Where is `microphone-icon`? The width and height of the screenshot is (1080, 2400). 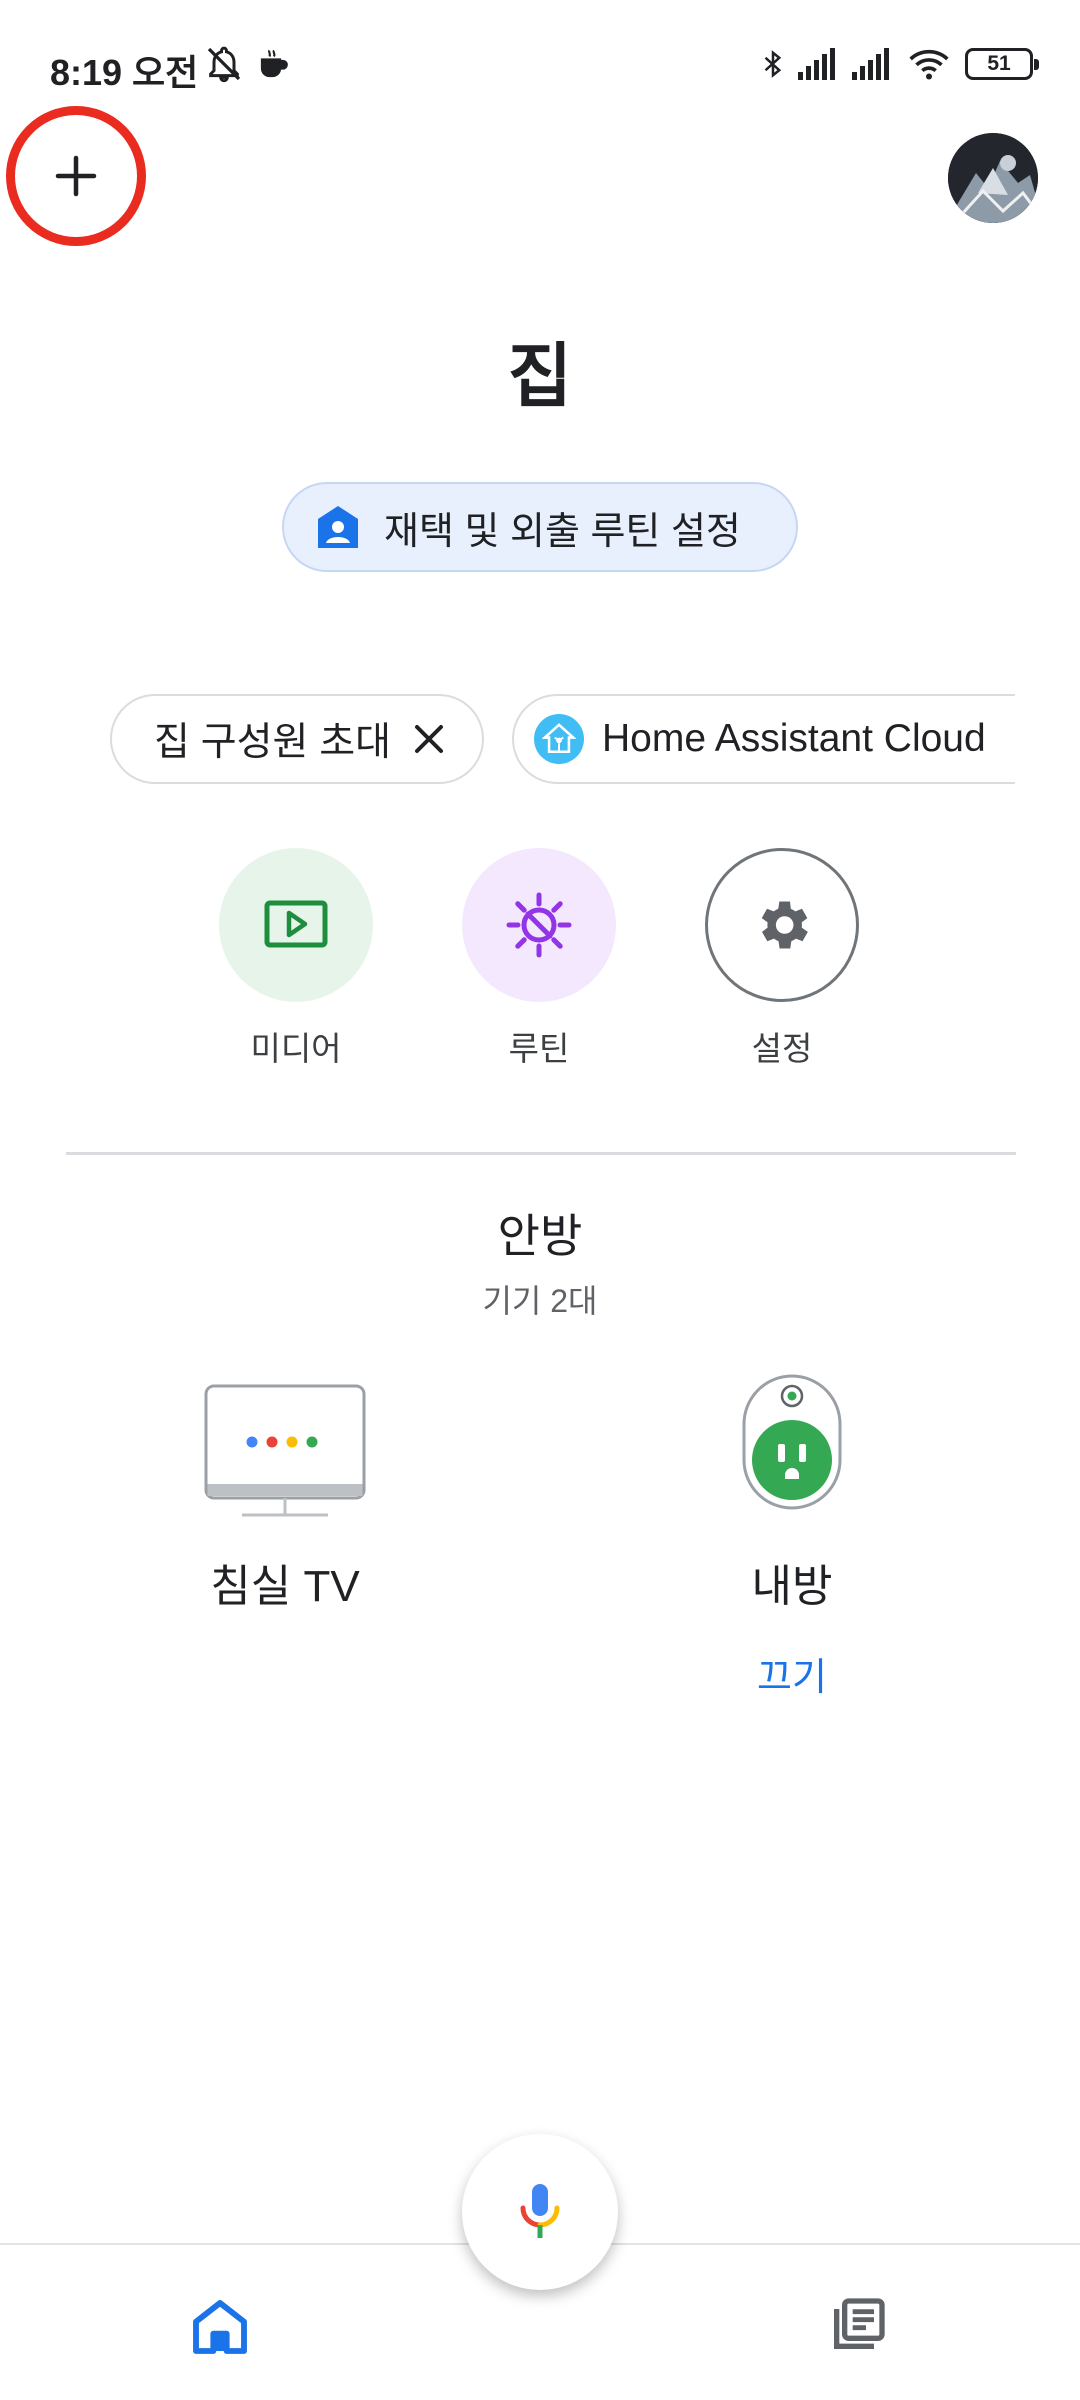 microphone-icon is located at coordinates (540, 2211).